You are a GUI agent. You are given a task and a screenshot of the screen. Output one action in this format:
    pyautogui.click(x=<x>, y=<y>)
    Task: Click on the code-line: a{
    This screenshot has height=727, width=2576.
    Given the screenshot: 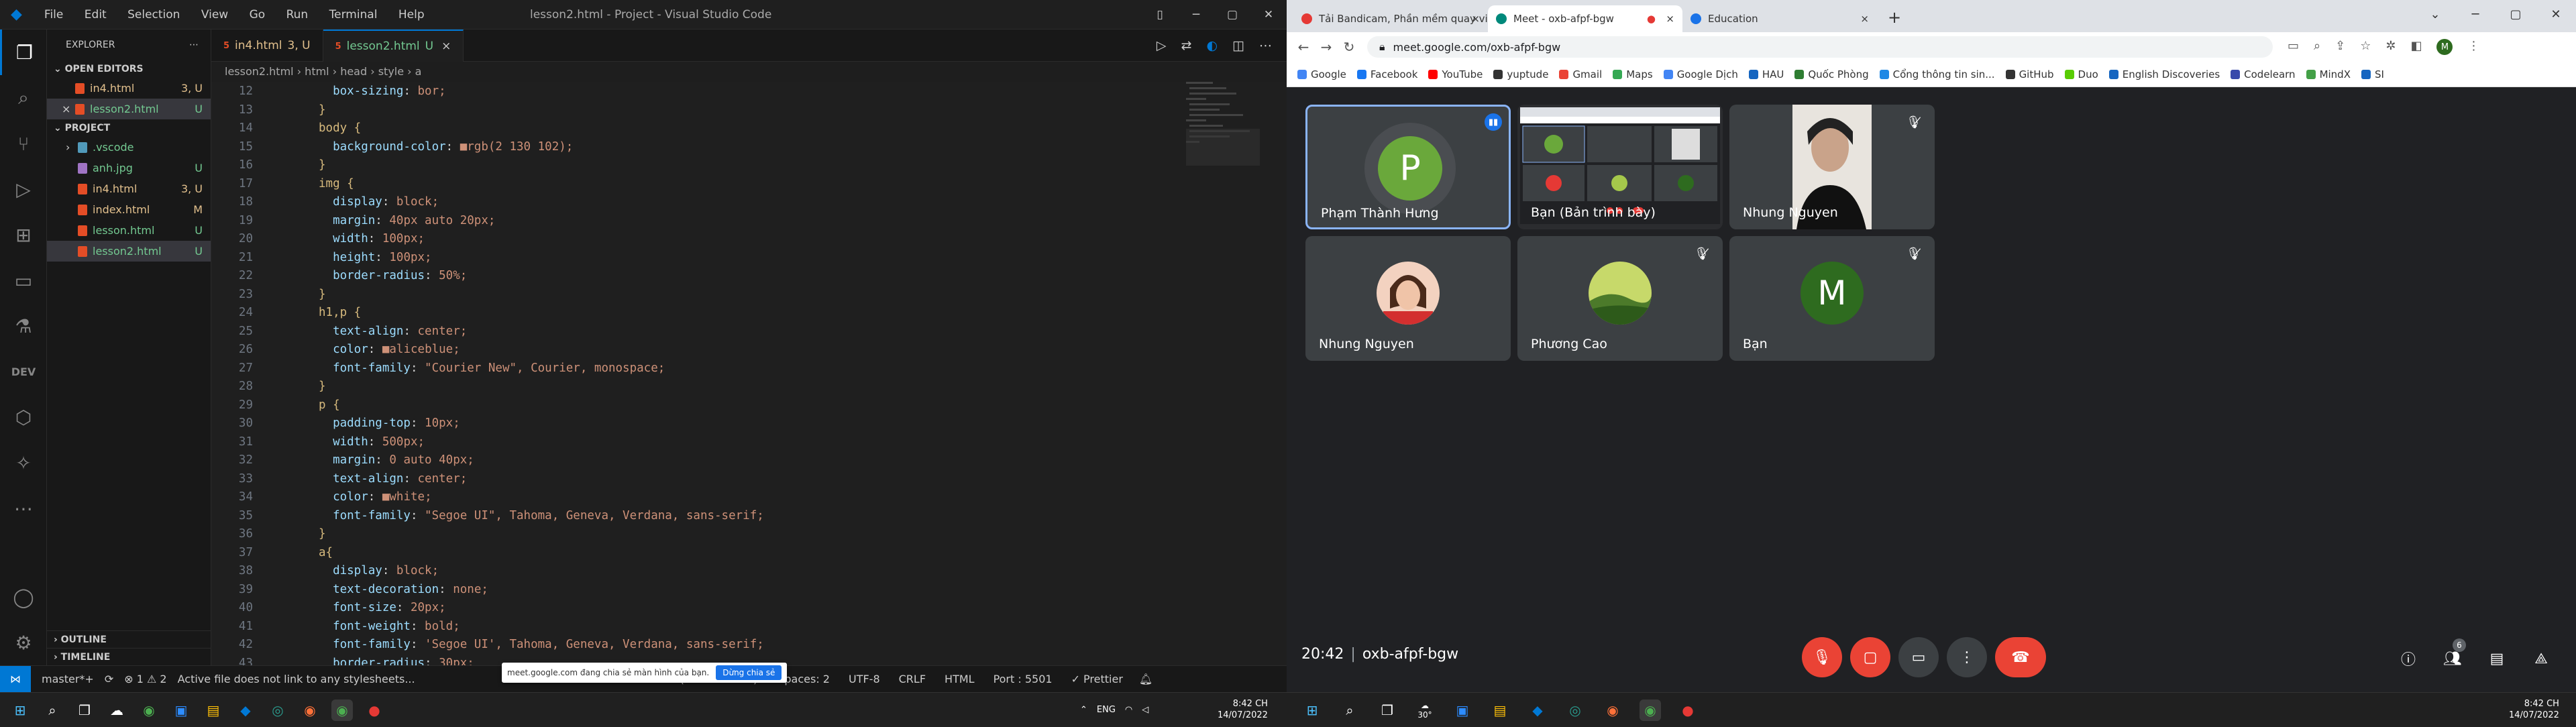 What is the action you would take?
    pyautogui.click(x=326, y=552)
    